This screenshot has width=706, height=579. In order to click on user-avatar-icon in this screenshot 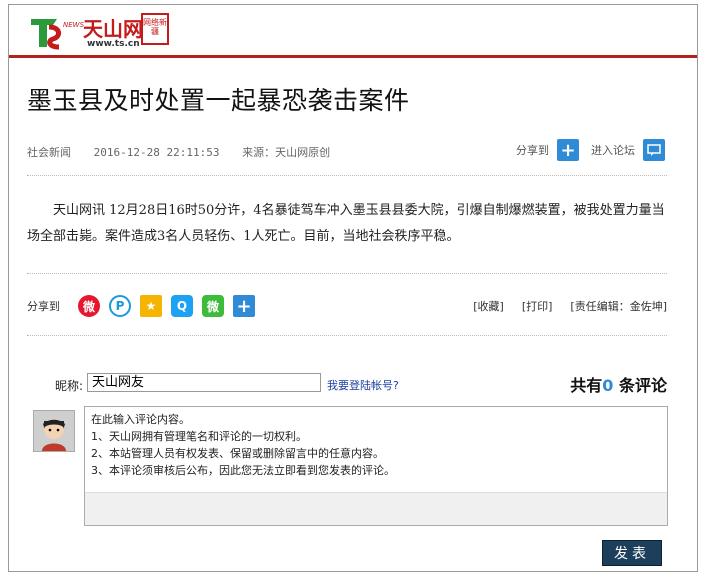, I will do `click(54, 431)`.